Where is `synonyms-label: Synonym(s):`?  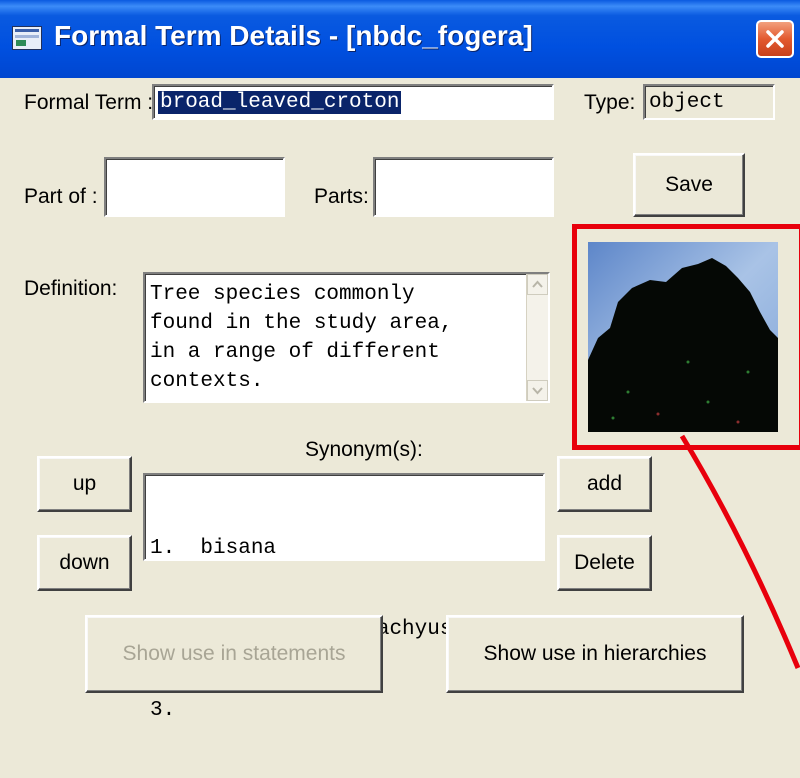 synonyms-label: Synonym(s): is located at coordinates (364, 449).